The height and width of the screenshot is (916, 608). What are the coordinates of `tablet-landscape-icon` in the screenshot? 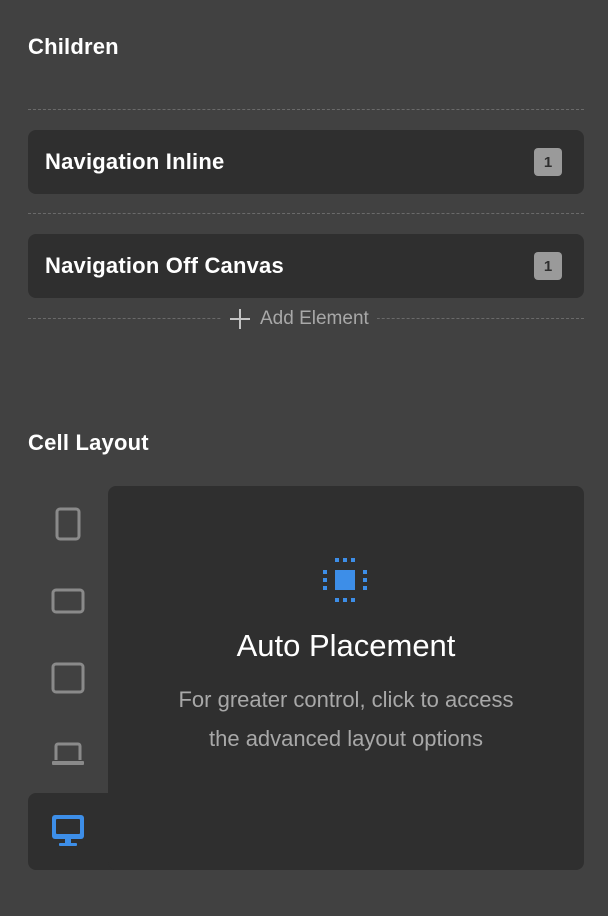 It's located at (68, 601).